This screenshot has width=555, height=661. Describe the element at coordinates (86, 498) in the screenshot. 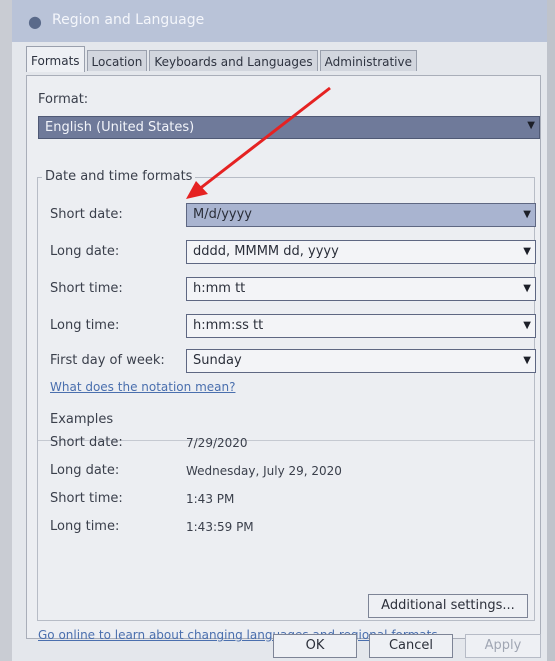

I see `example-short-time-label: Short time:` at that location.